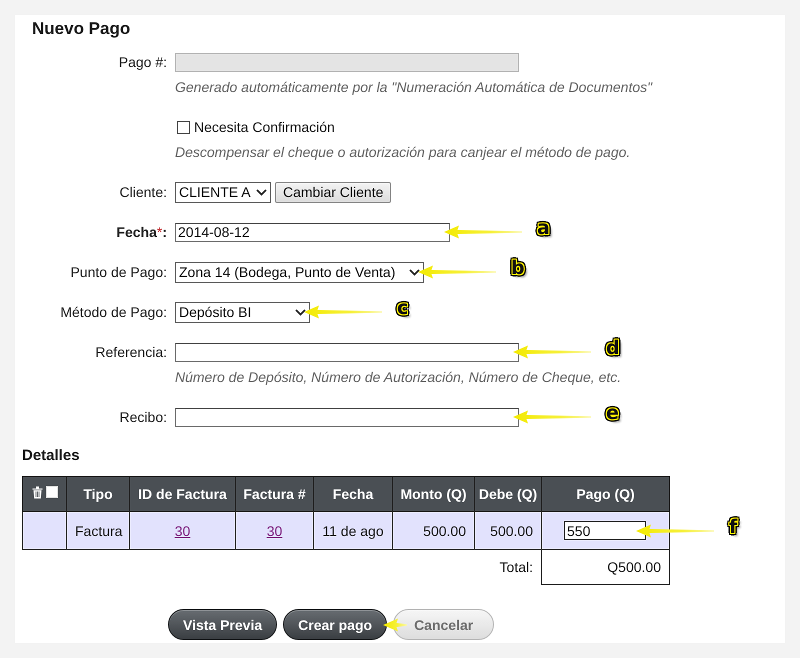  Describe the element at coordinates (443, 624) in the screenshot. I see `cancel-button: Cancelar` at that location.